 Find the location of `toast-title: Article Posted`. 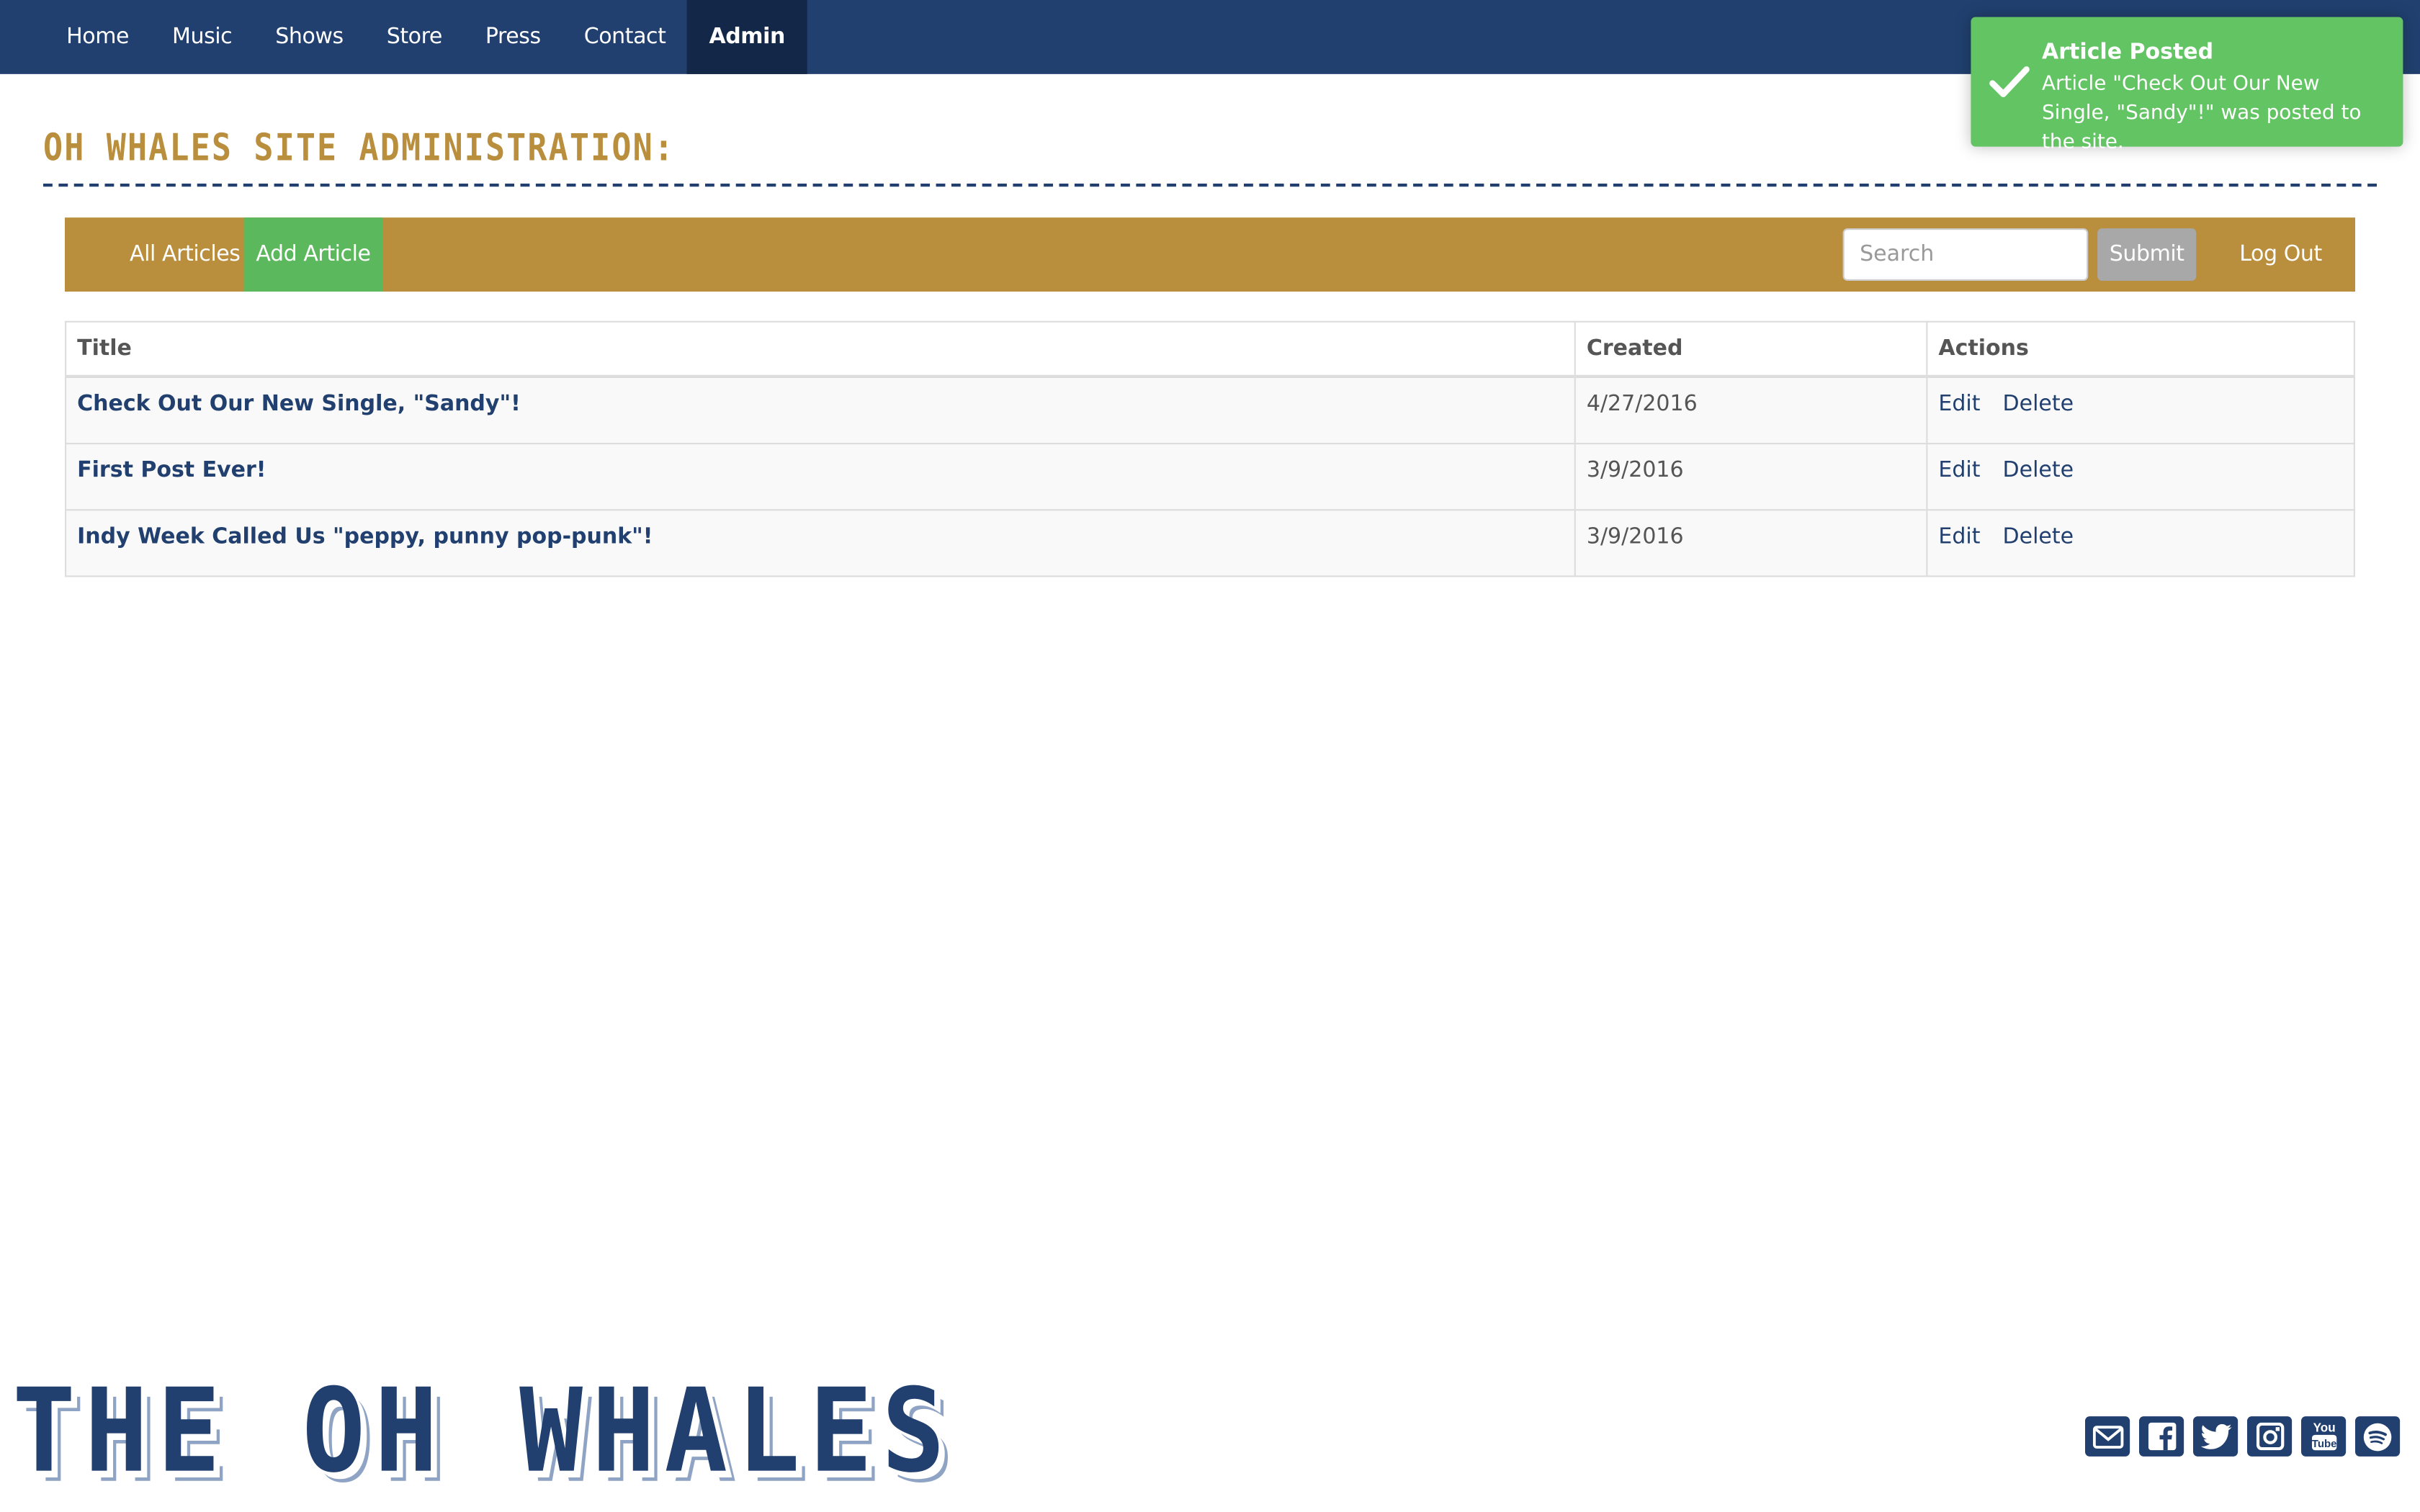

toast-title: Article Posted is located at coordinates (2128, 52).